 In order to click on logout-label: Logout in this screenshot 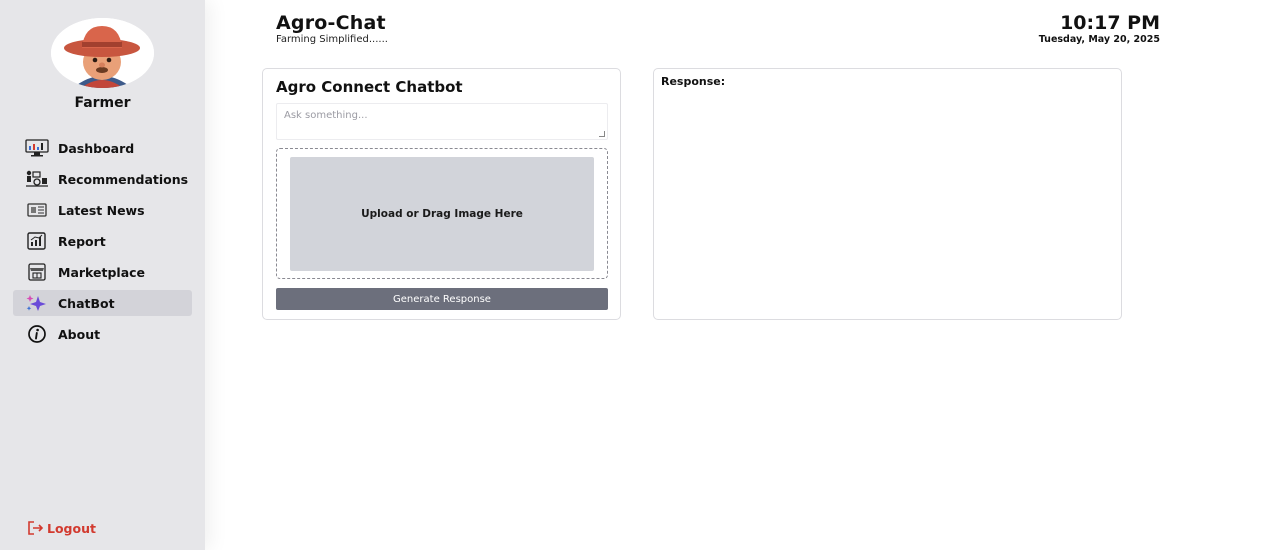, I will do `click(71, 528)`.